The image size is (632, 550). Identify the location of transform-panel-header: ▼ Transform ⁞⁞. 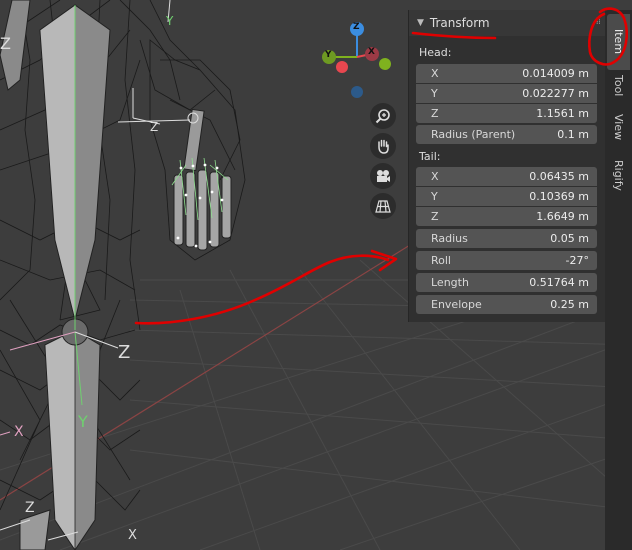
(507, 23).